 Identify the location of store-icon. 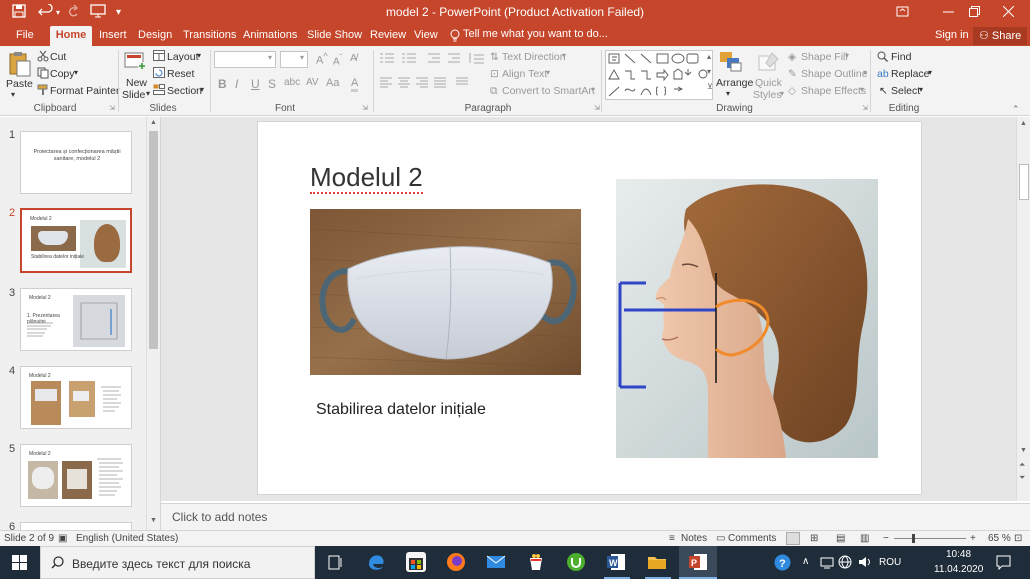
(416, 562).